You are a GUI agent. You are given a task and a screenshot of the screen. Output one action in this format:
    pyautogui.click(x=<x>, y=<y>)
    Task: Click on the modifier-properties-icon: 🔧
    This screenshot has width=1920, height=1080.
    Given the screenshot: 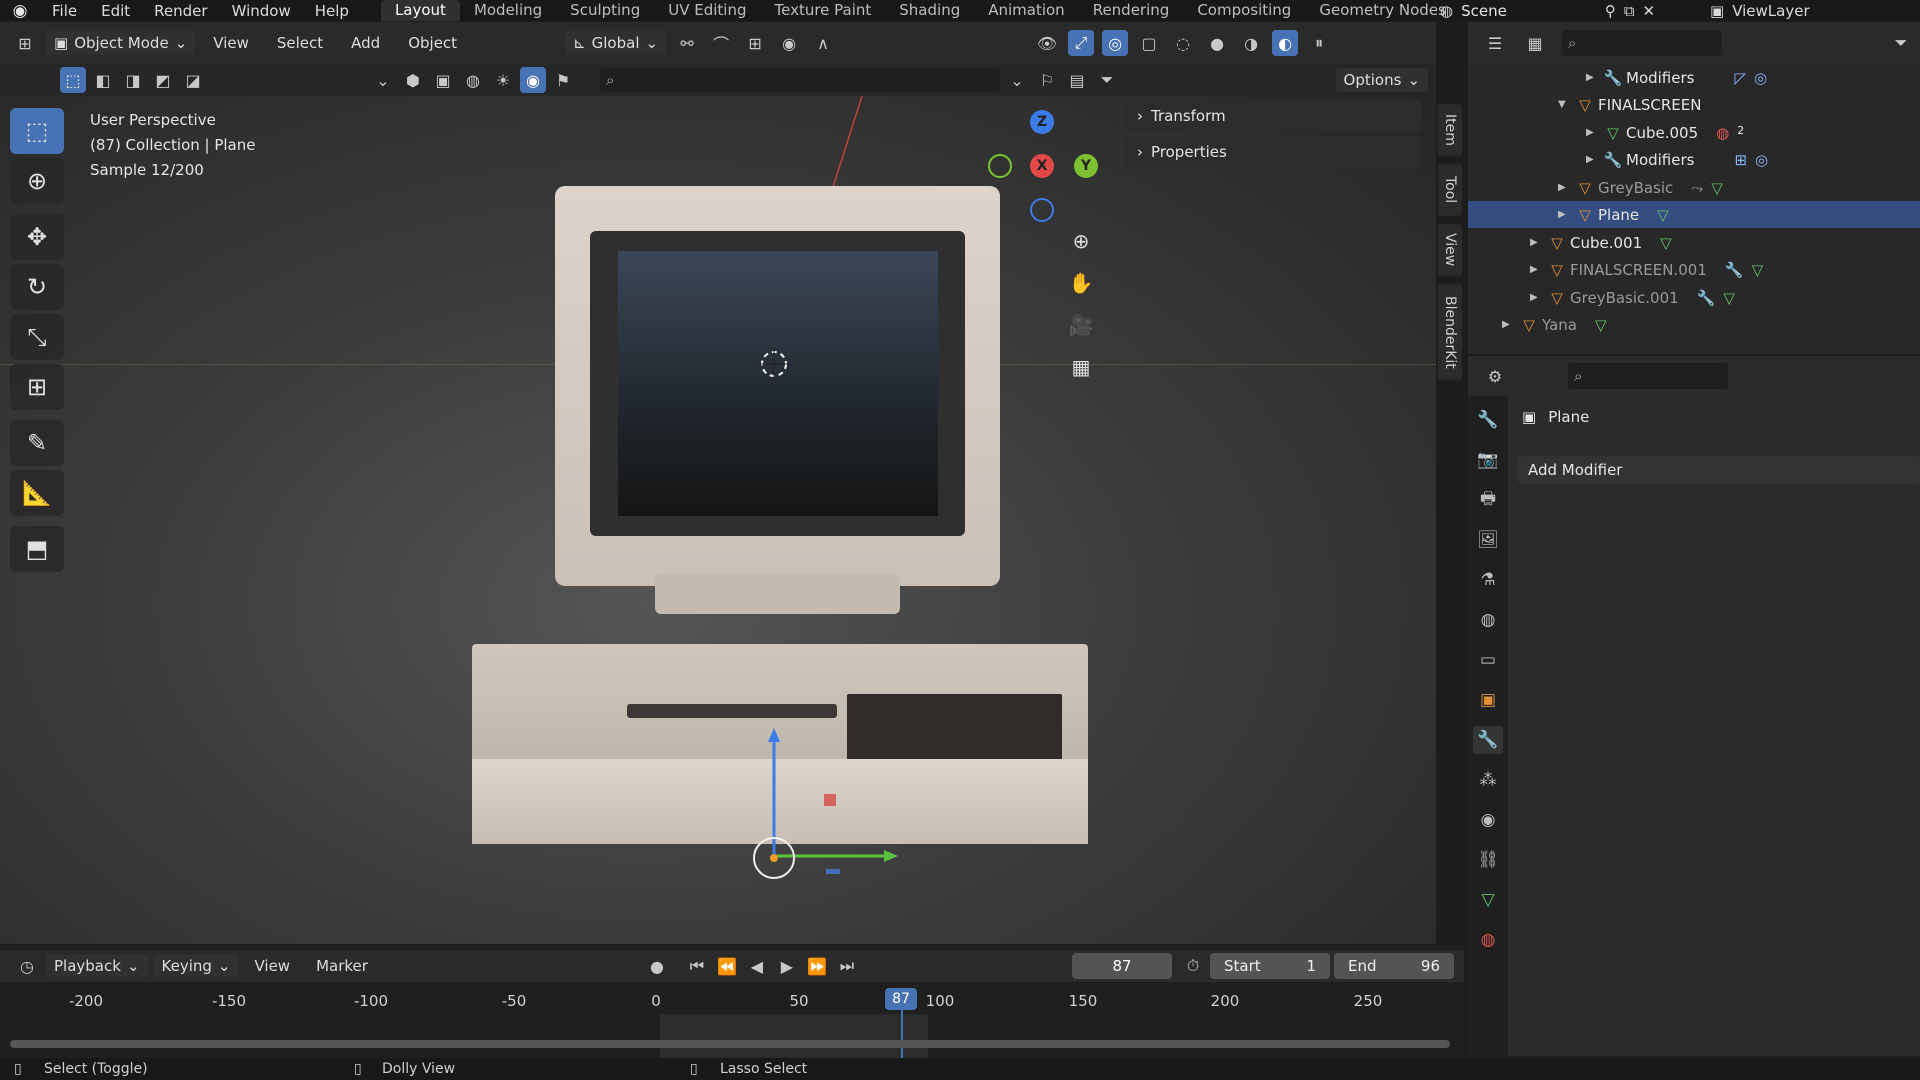 What is the action you would take?
    pyautogui.click(x=1488, y=740)
    